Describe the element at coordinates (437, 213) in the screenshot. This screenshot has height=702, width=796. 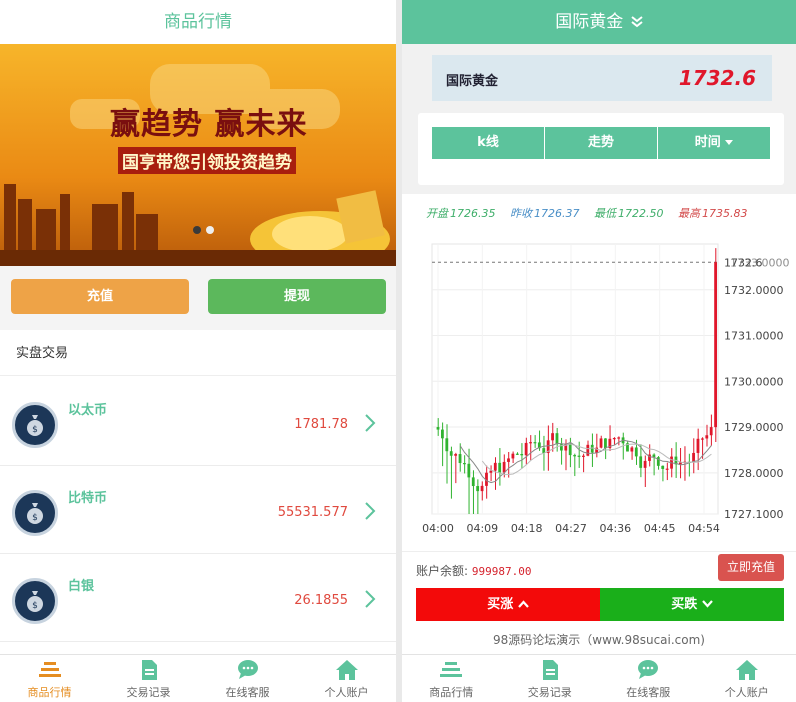
I see `stat-open-label: 开盘` at that location.